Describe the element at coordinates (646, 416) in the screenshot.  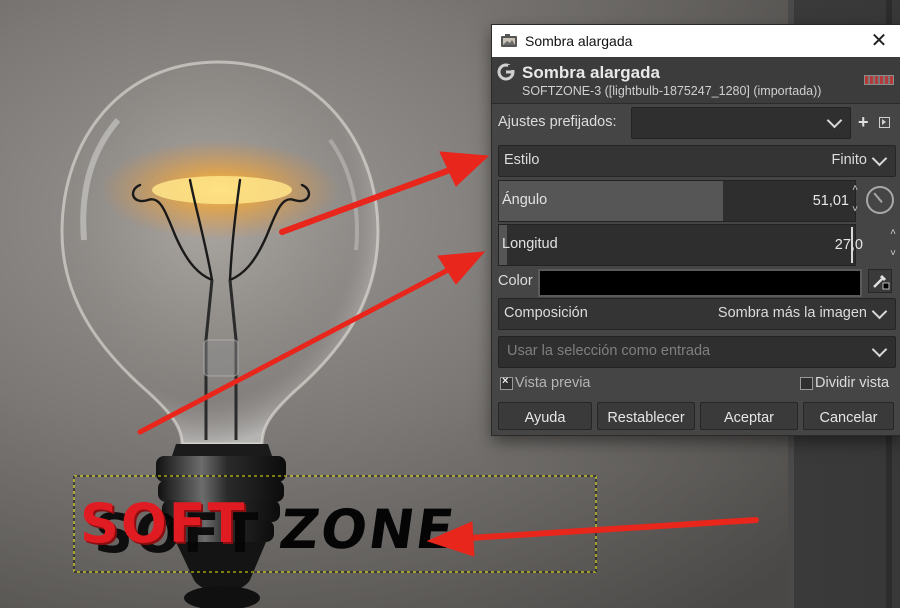
I see `reset-button: Restablecer` at that location.